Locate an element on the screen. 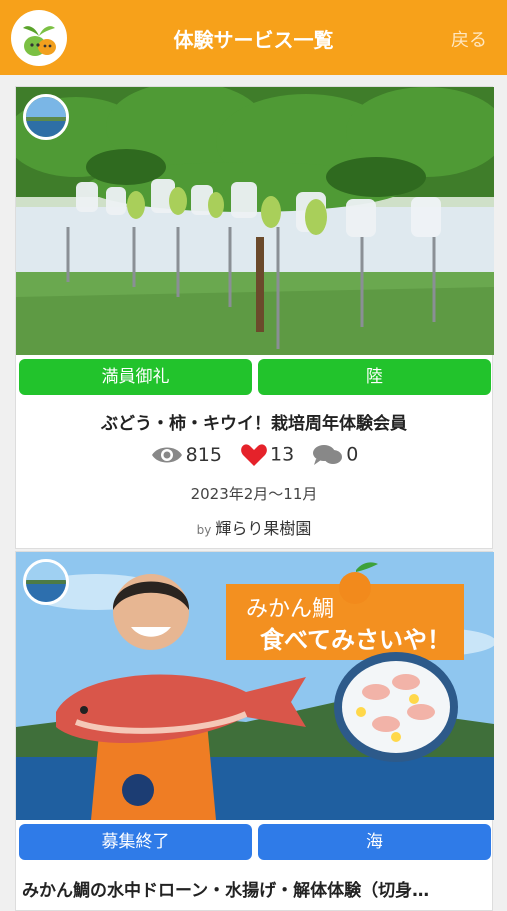  app-header: 体験サービス一覧 戻る is located at coordinates (253, 37).